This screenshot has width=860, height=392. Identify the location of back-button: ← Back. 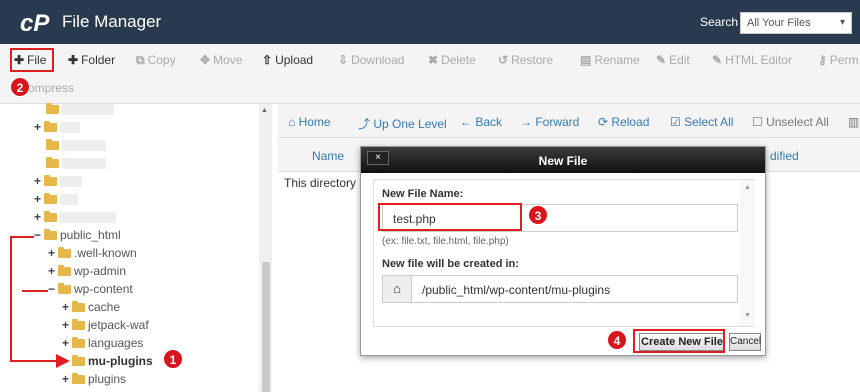
(481, 122).